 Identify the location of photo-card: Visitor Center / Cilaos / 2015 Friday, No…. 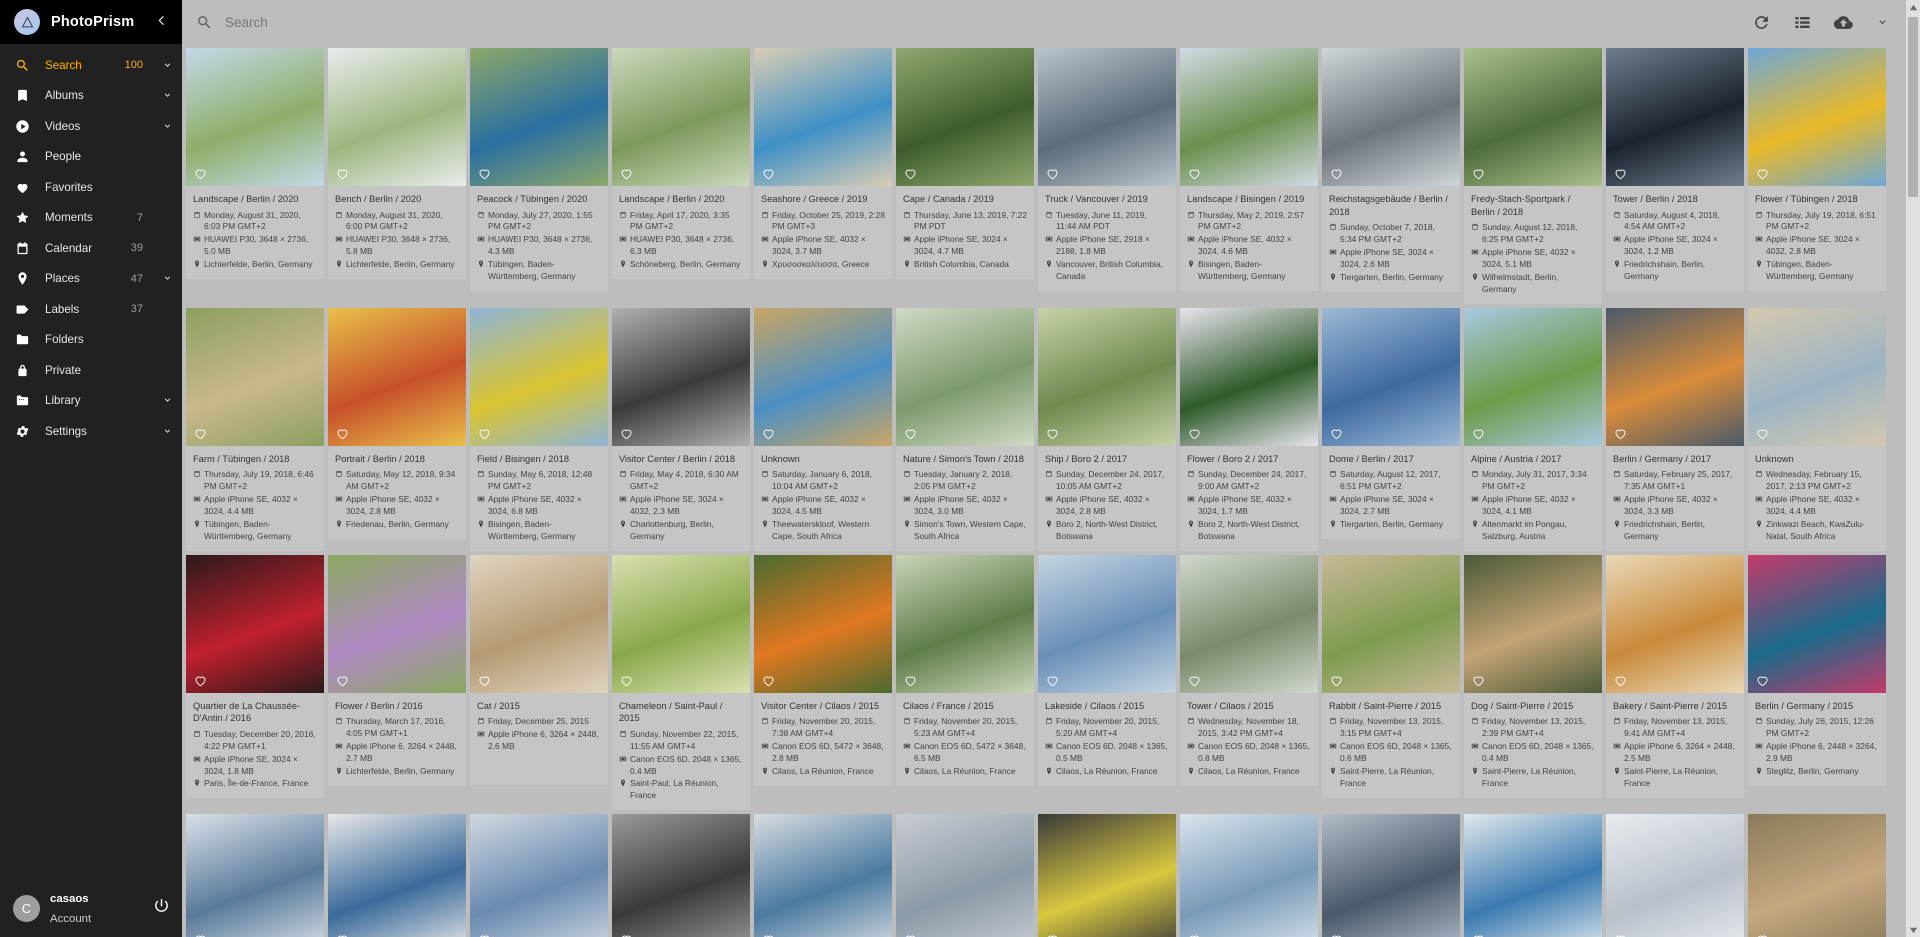
(823, 682).